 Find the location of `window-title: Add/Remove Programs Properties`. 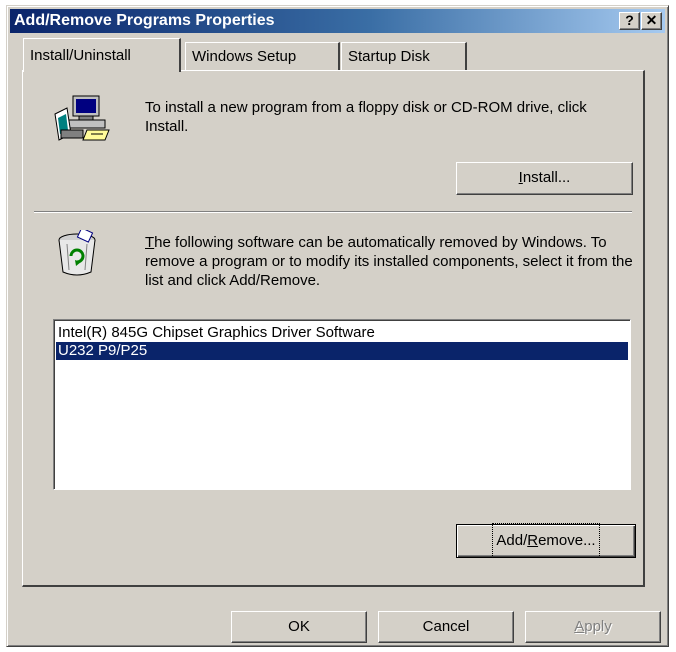

window-title: Add/Remove Programs Properties is located at coordinates (144, 20).